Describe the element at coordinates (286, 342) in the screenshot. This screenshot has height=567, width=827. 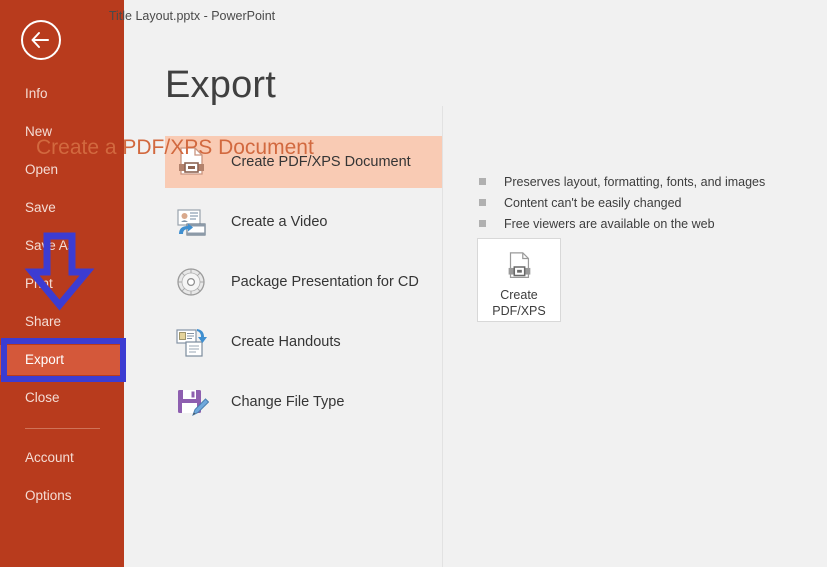
I see `export-option-label: Create Handouts` at that location.